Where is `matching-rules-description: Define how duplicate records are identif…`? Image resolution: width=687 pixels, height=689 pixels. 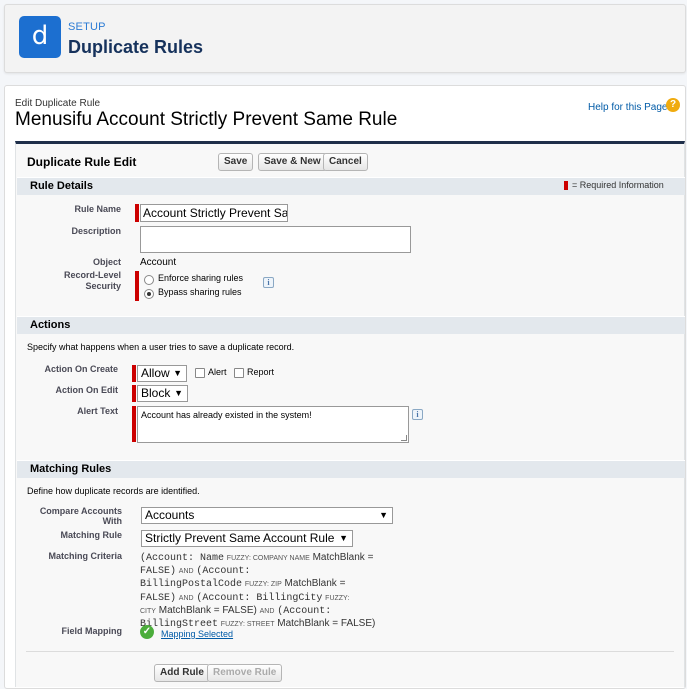
matching-rules-description: Define how duplicate records are identif… is located at coordinates (113, 491).